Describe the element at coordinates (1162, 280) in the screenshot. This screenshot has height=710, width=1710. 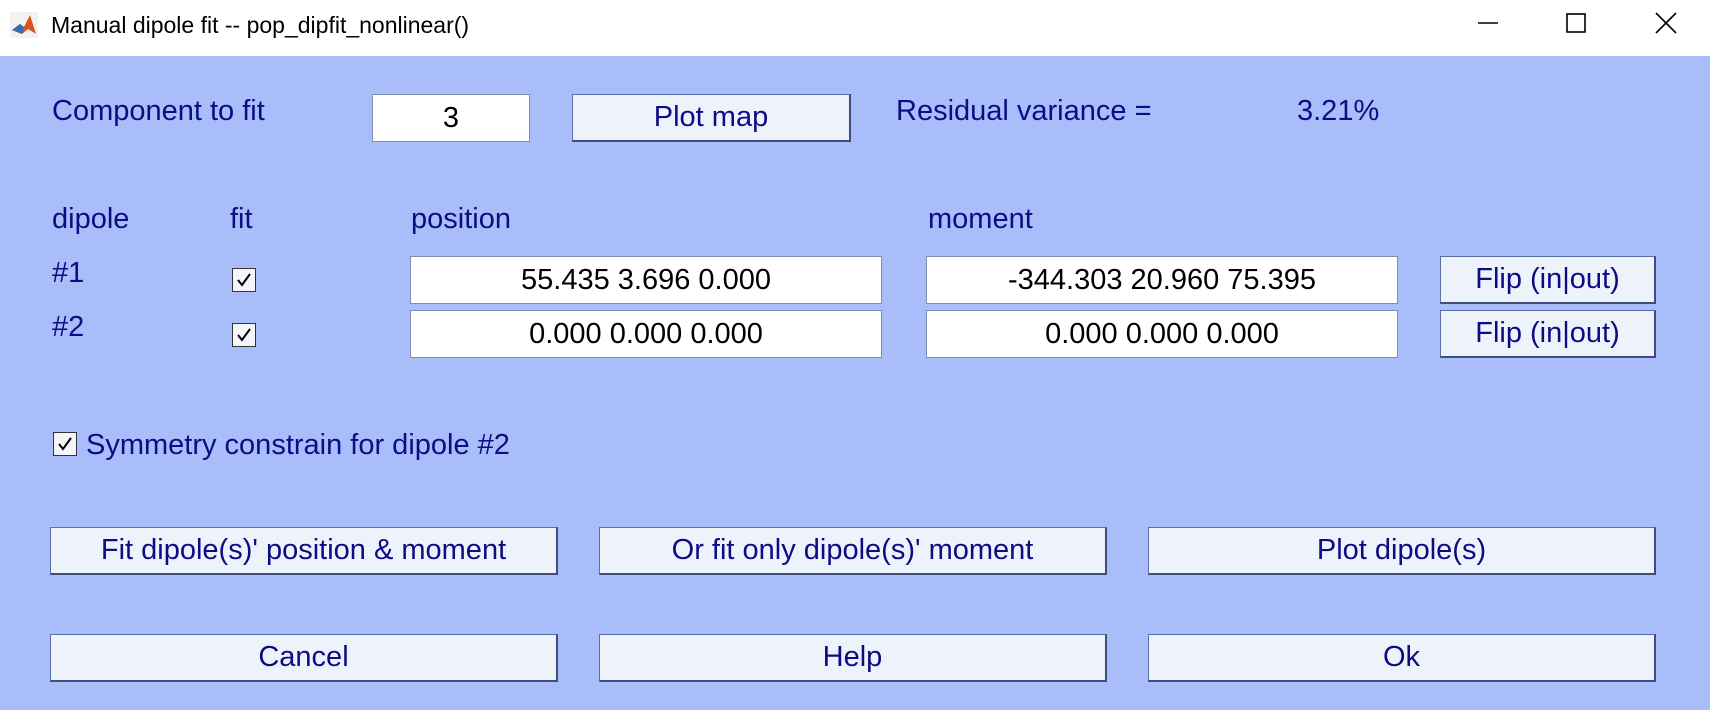
I see `dipole-1-moment-input` at that location.